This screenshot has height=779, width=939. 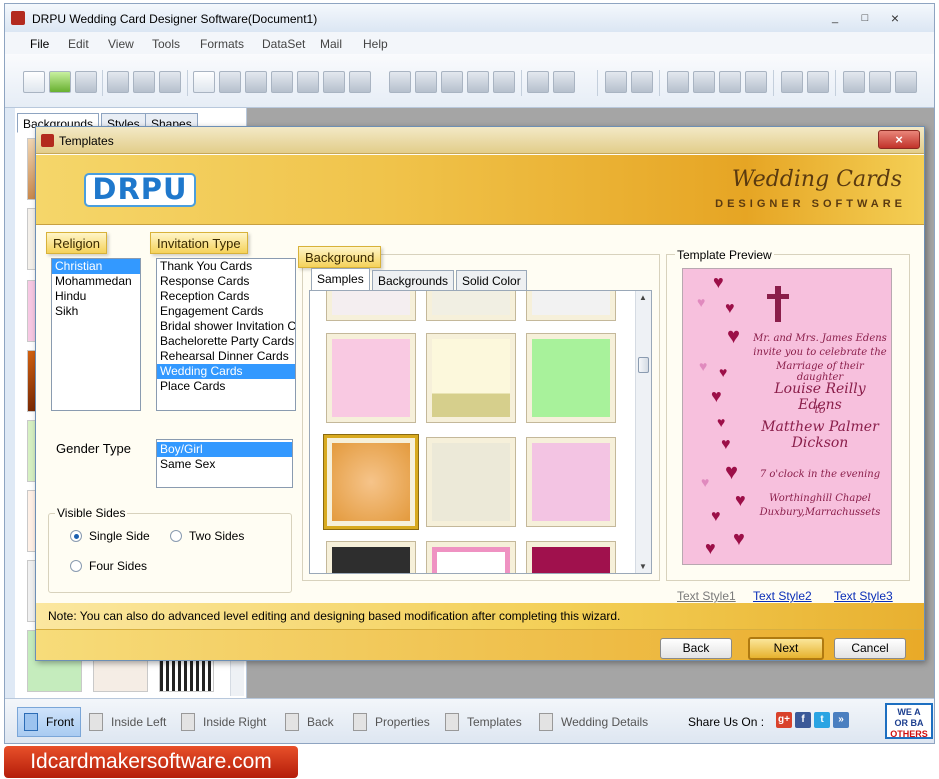 What do you see at coordinates (730, 82) in the screenshot?
I see `paste-icon` at bounding box center [730, 82].